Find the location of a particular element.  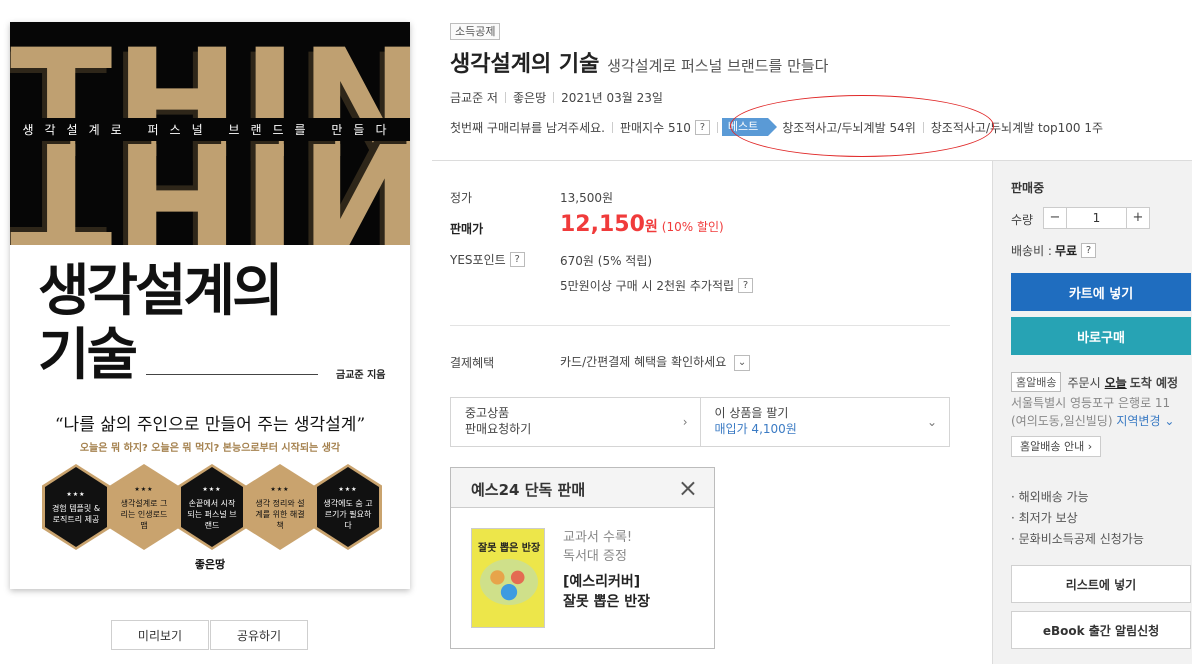

best-seller-tag: 베스트 is located at coordinates (749, 127).